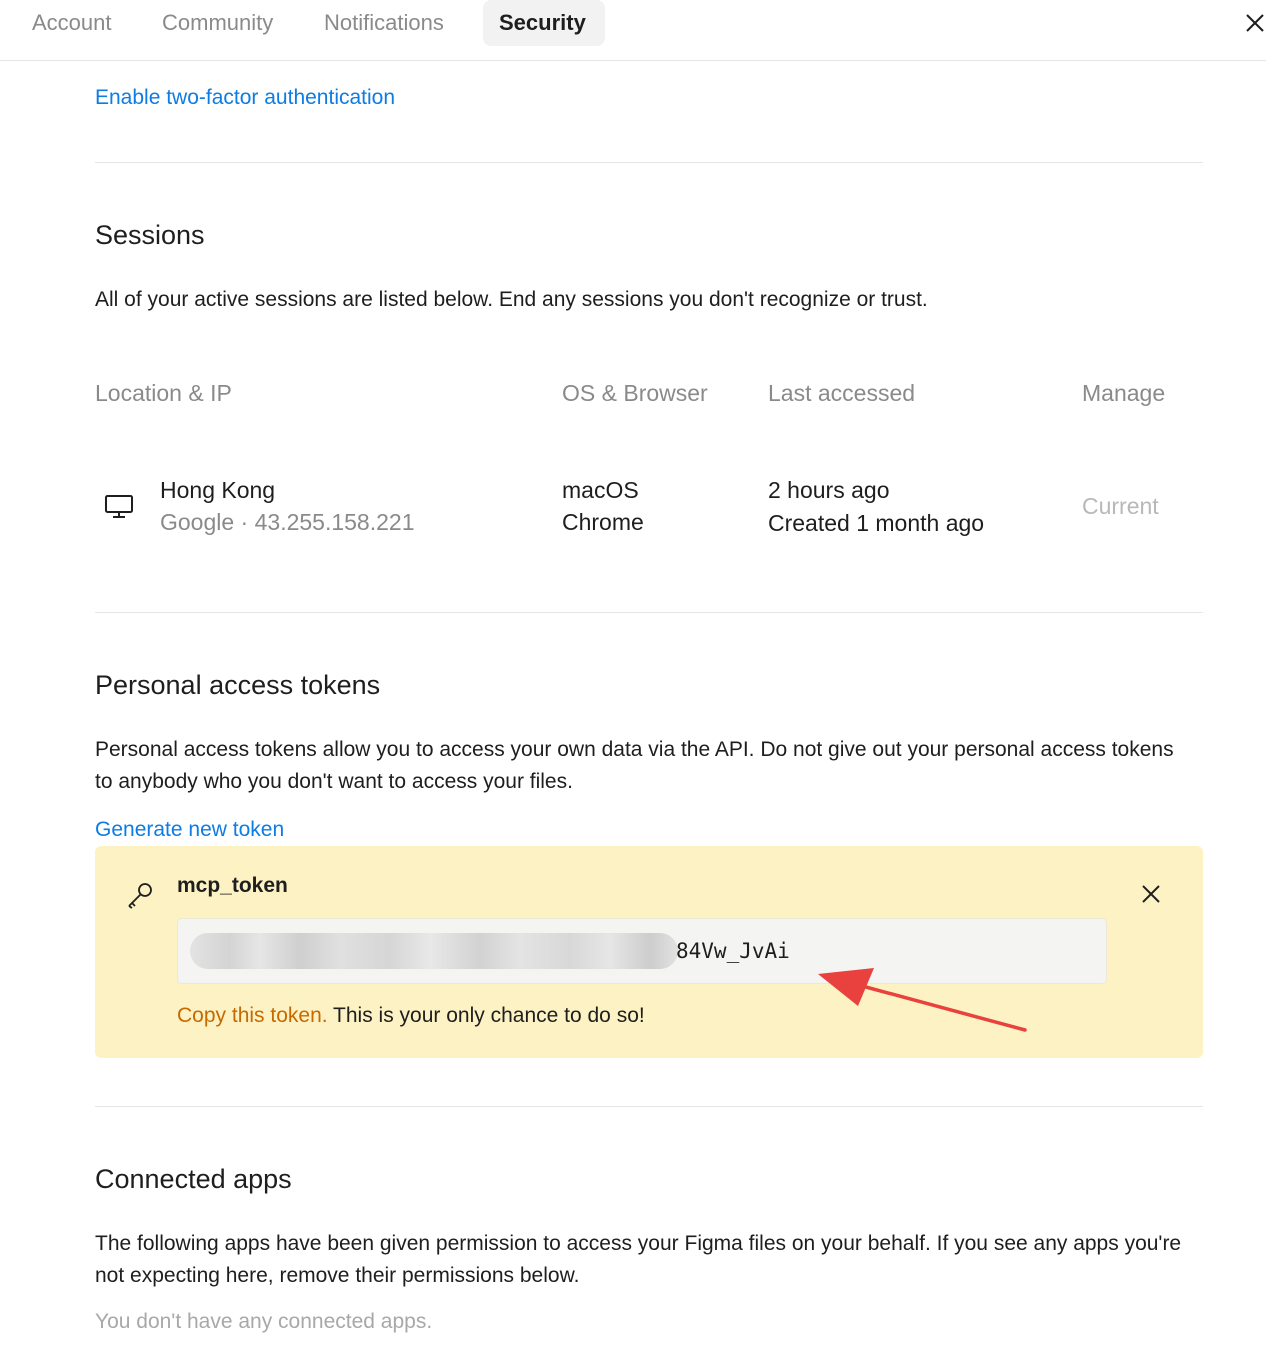 This screenshot has width=1266, height=1366. I want to click on tokens-title: Personal access tokens, so click(238, 685).